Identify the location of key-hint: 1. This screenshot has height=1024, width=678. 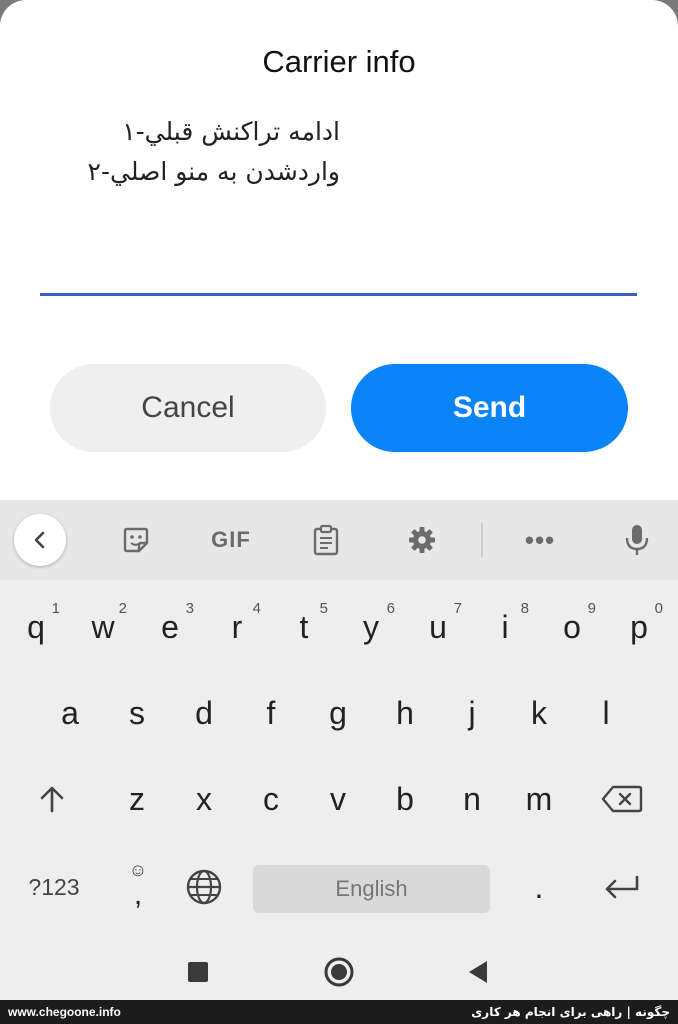
(55, 608).